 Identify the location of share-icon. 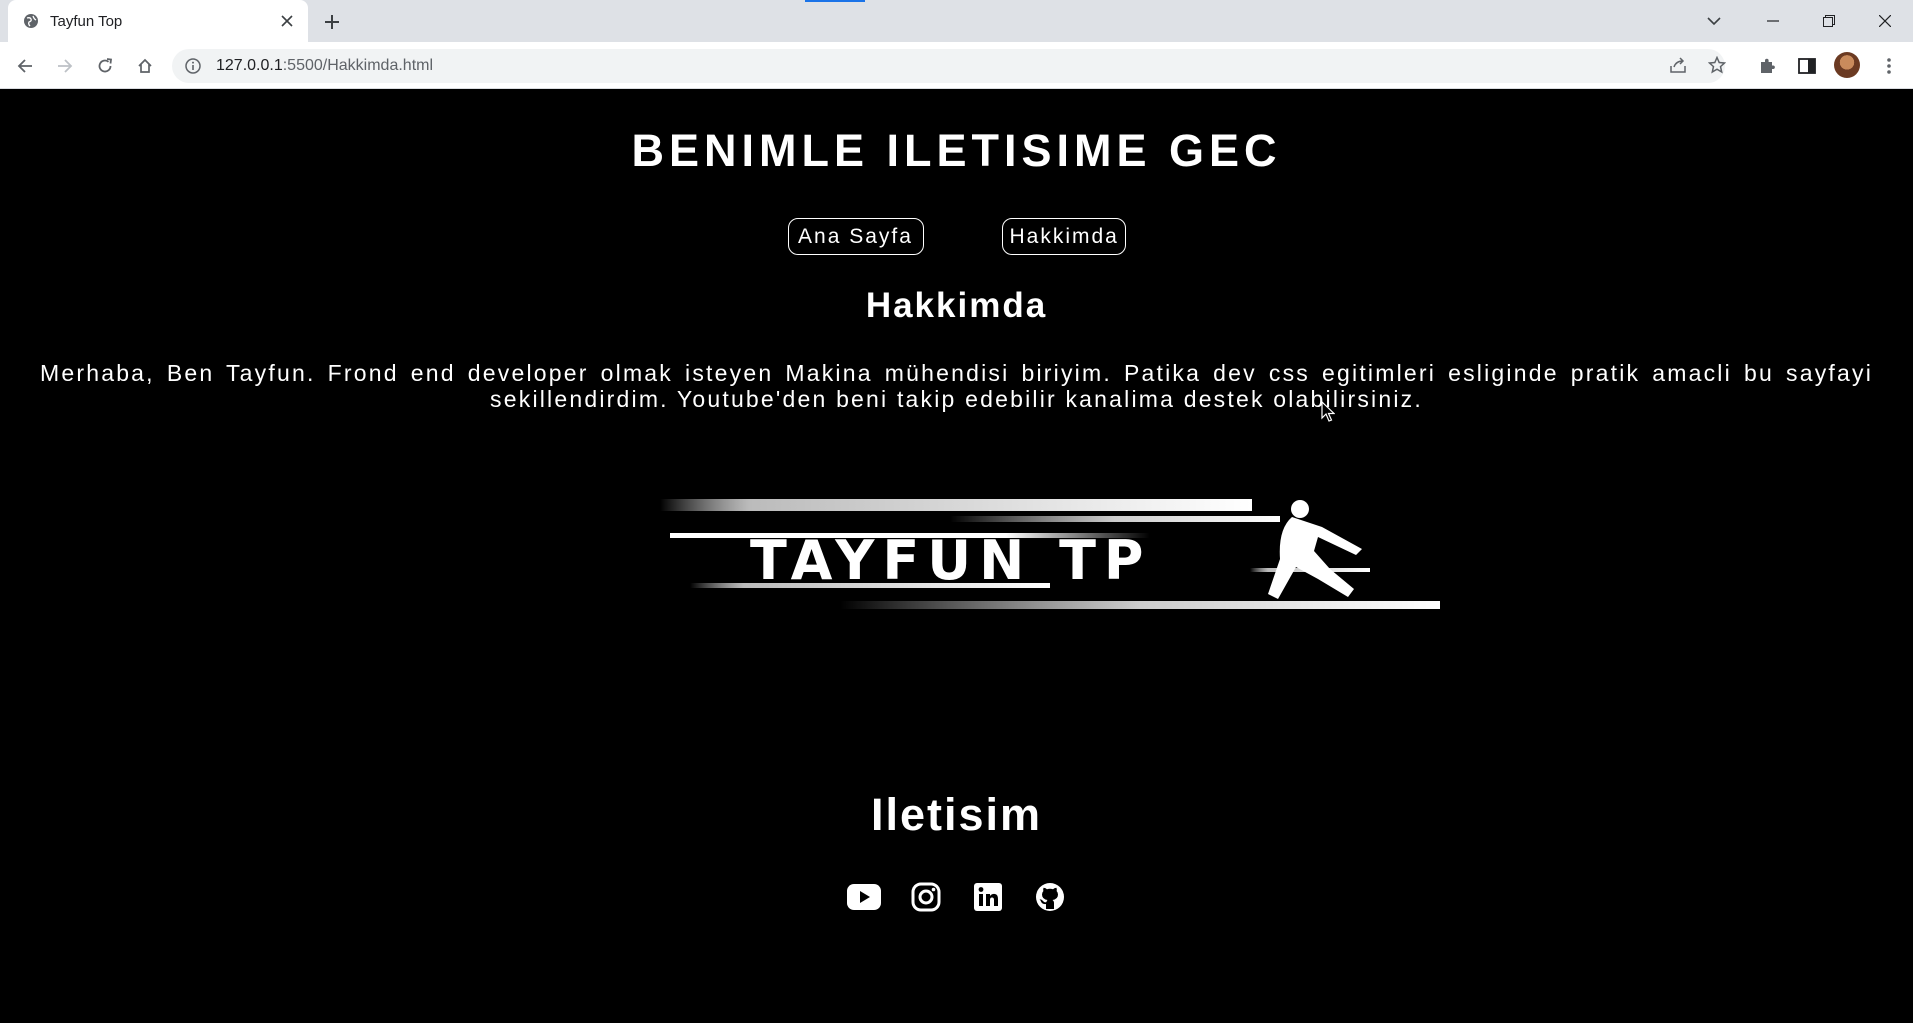
(1678, 65).